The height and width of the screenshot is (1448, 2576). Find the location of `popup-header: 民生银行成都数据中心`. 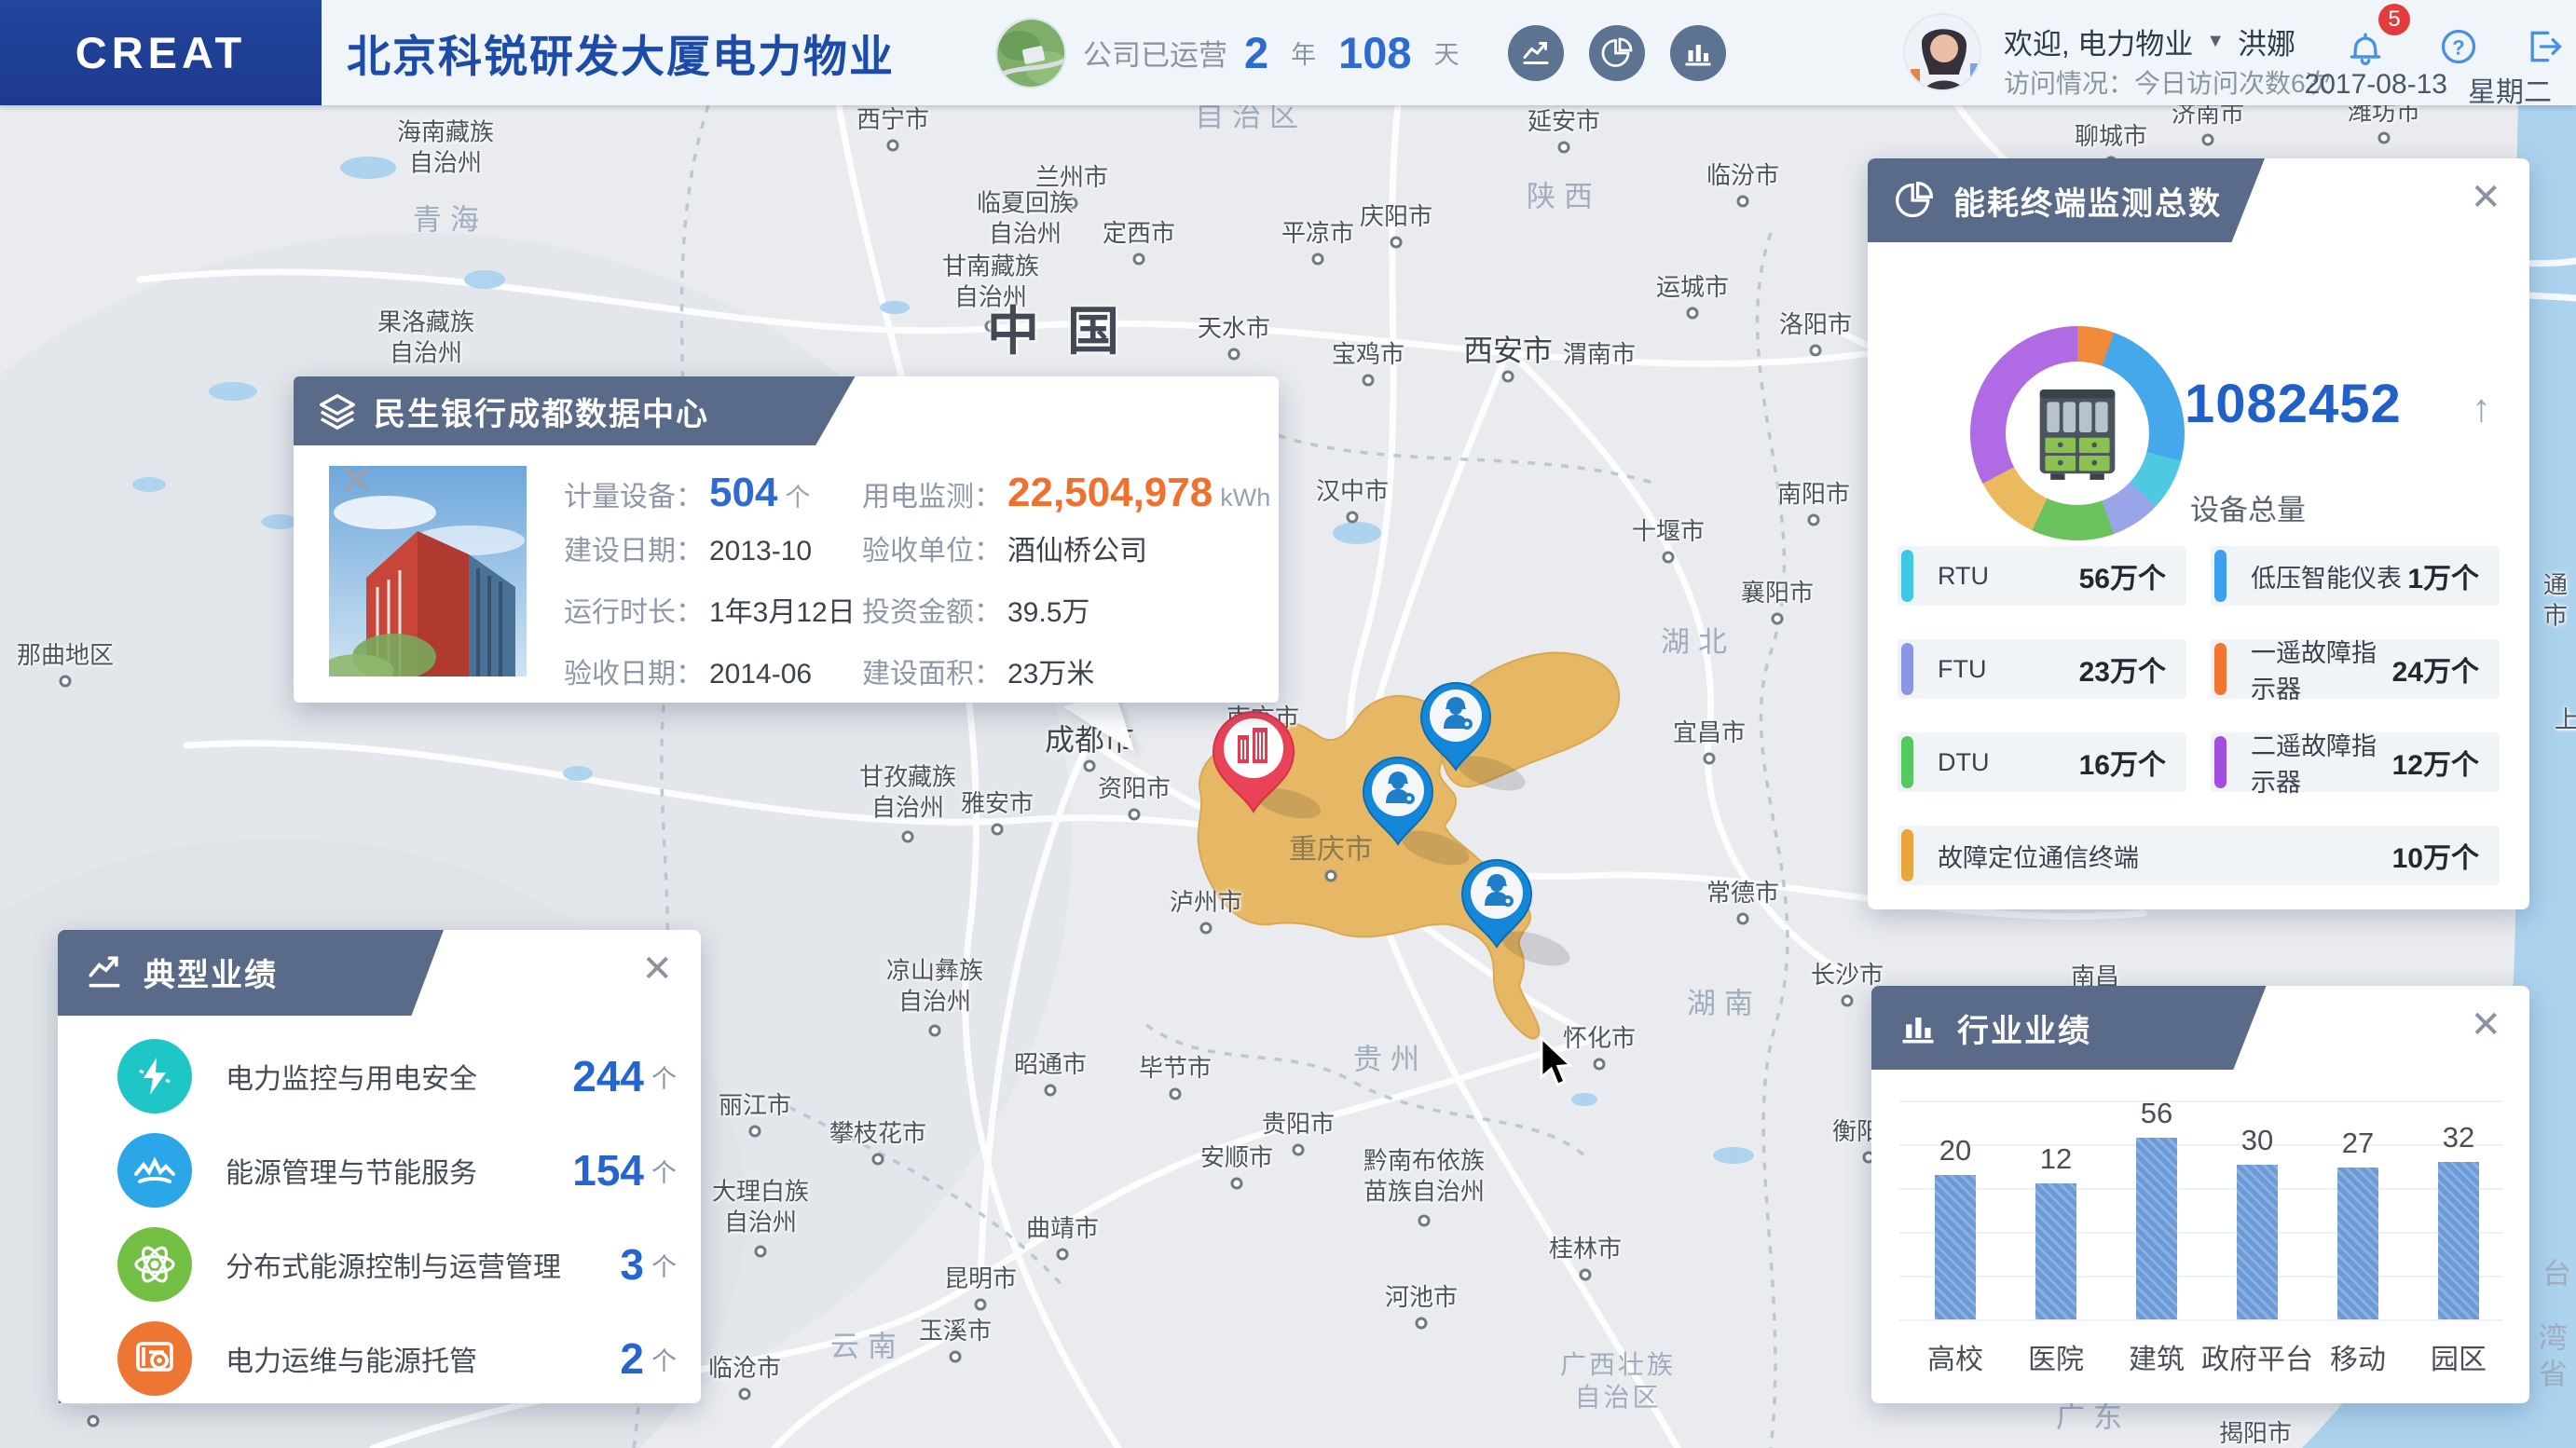

popup-header: 民生银行成都数据中心 is located at coordinates (786, 410).